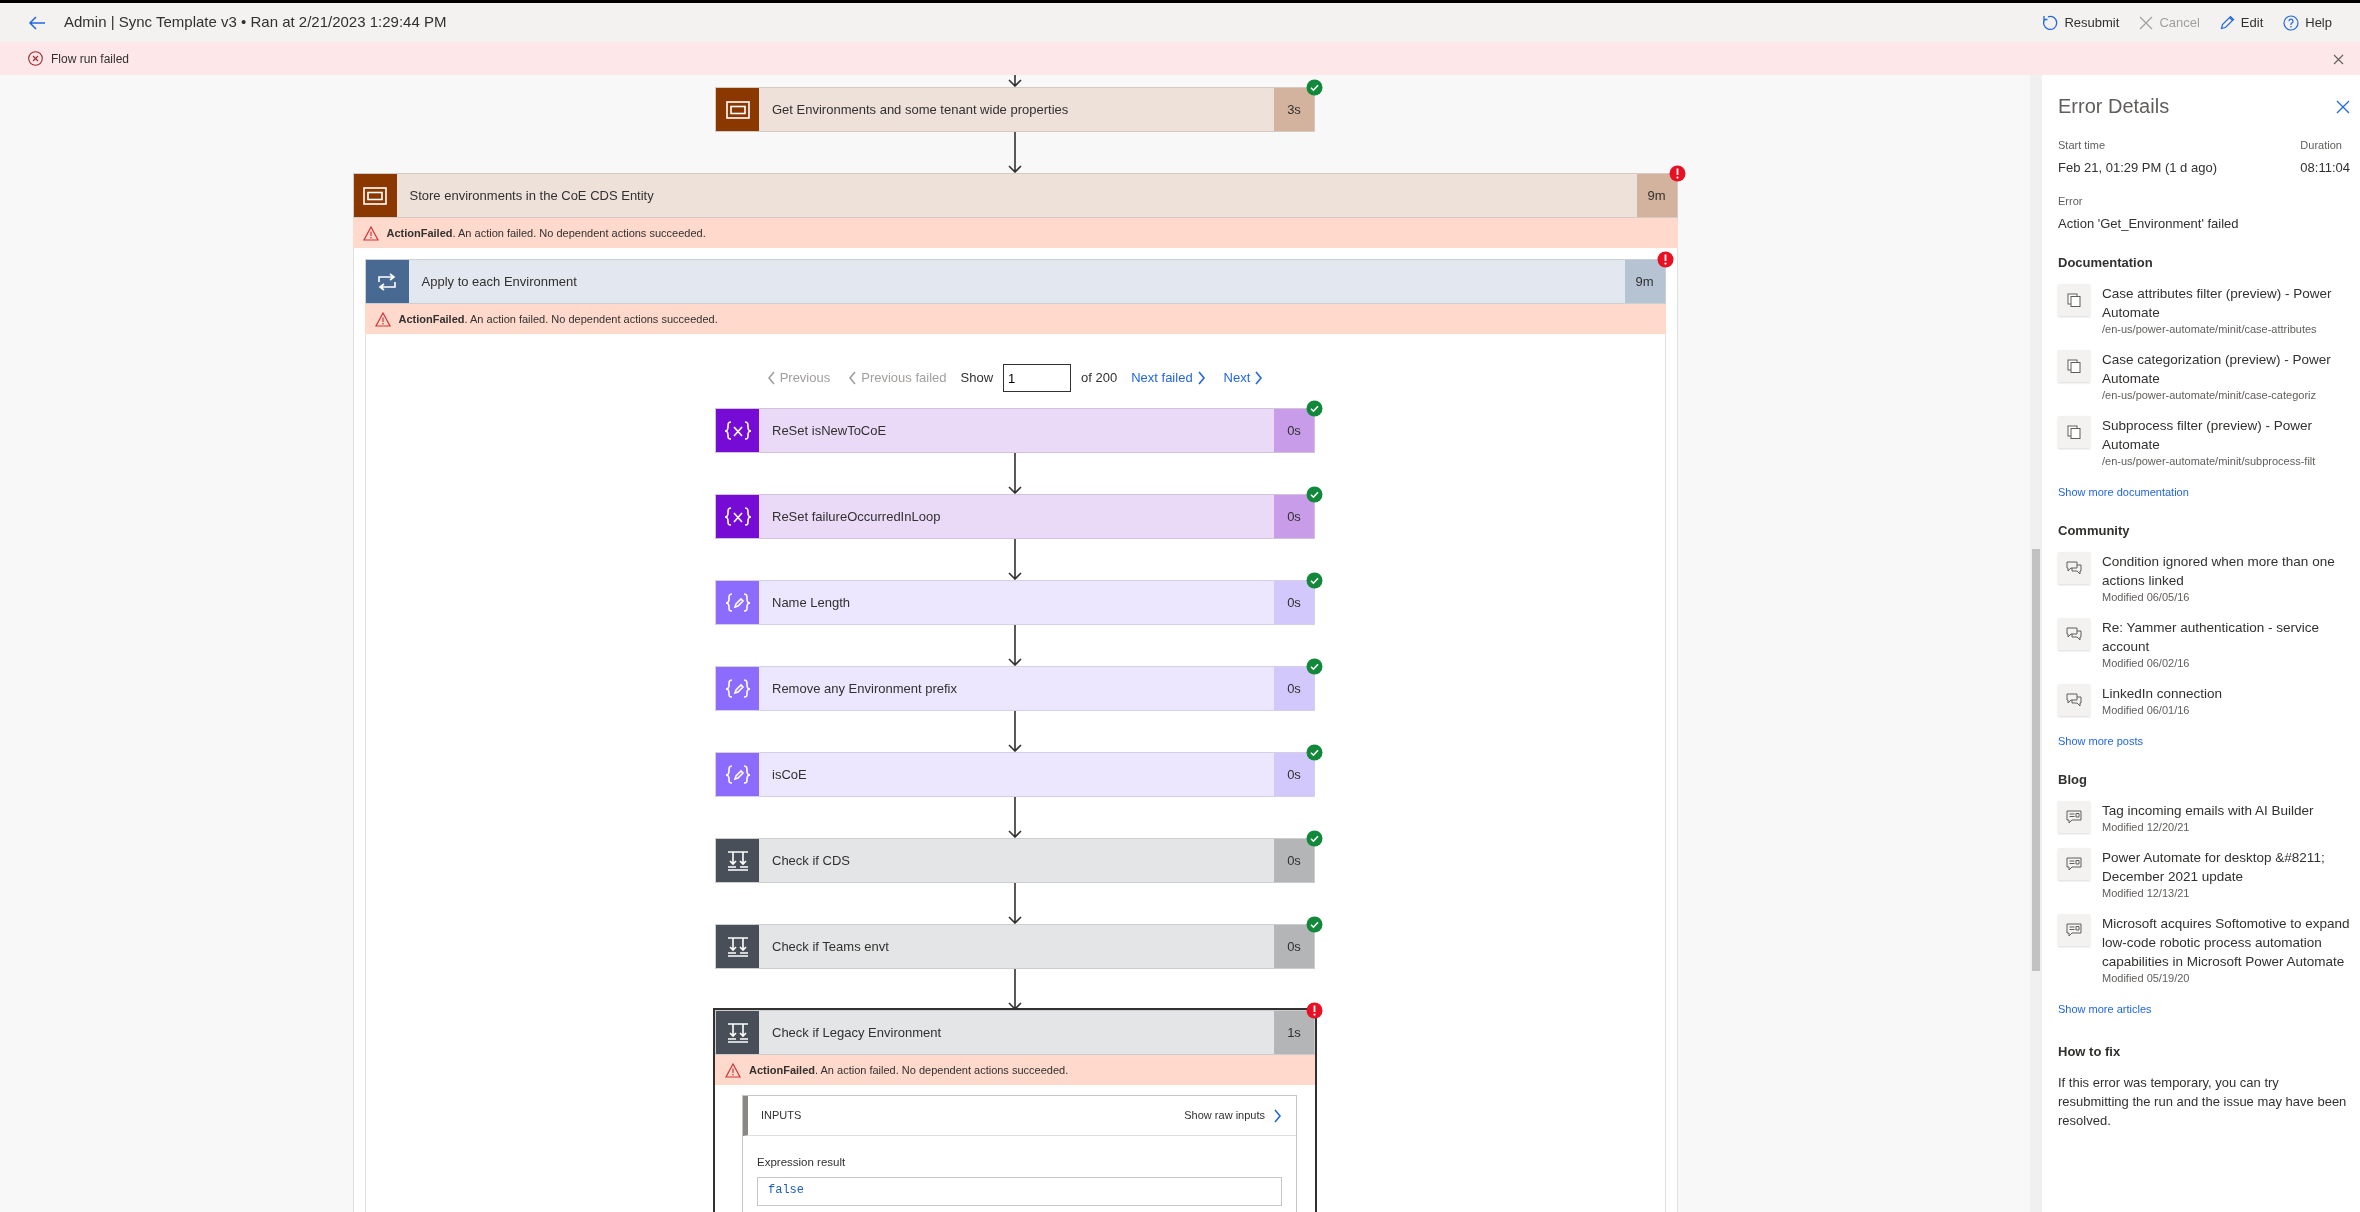 The width and height of the screenshot is (2360, 1212). Describe the element at coordinates (2208, 810) in the screenshot. I see `article-link: Tag incoming emails with AI Builder` at that location.